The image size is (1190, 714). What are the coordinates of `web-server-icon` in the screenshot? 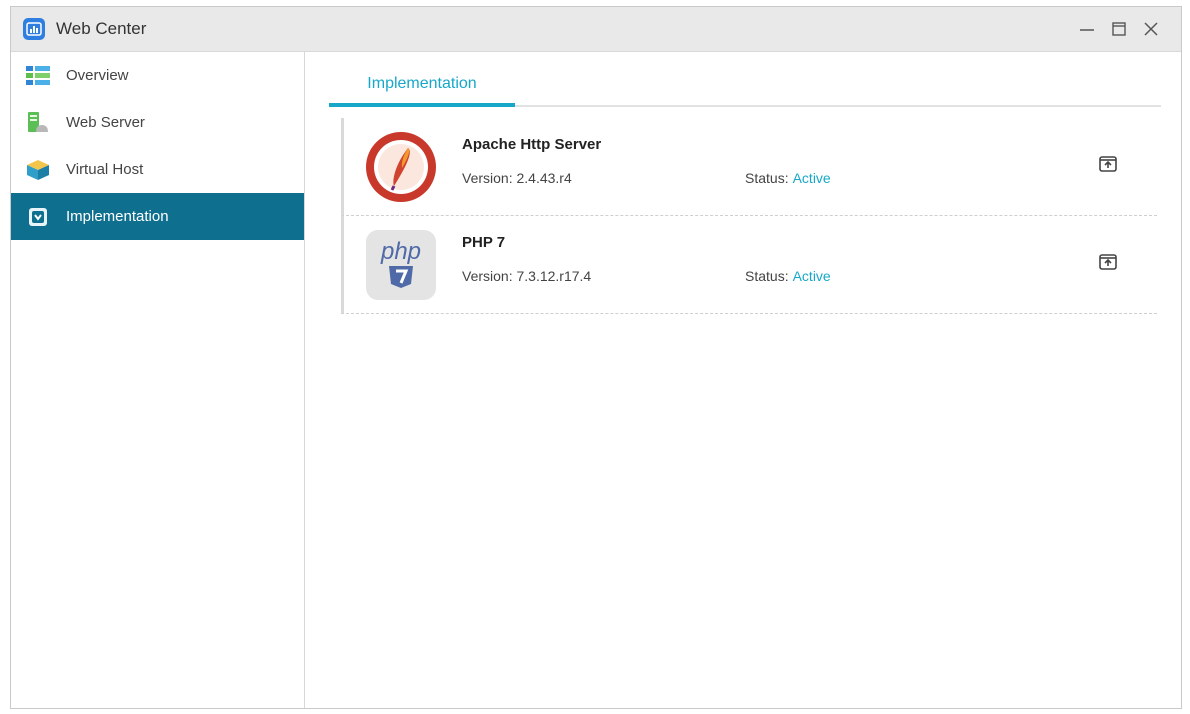 It's located at (38, 122).